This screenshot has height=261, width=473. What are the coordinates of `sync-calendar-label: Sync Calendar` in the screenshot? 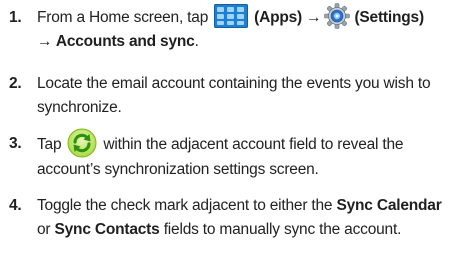 It's located at (389, 205).